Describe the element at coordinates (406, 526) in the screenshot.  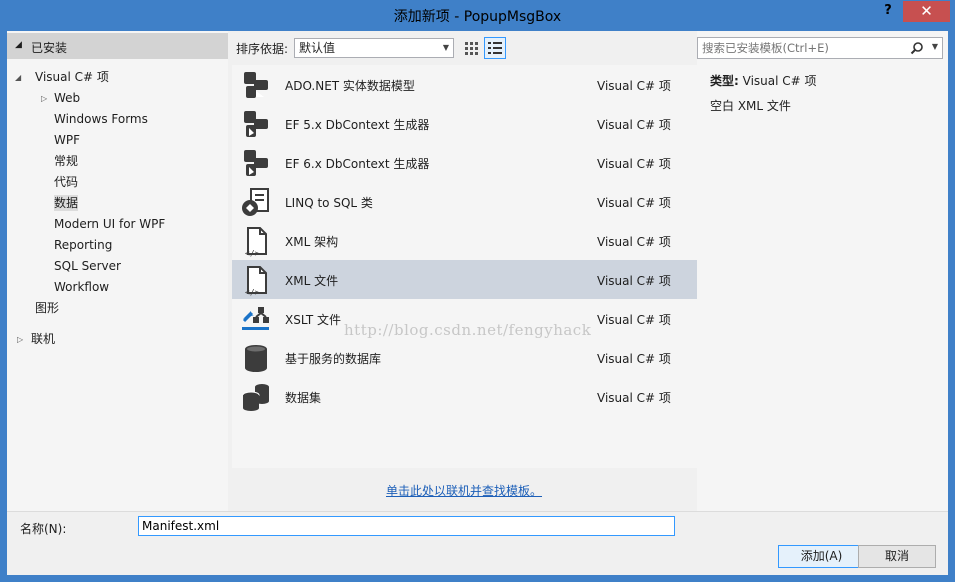
I see `name-field` at that location.